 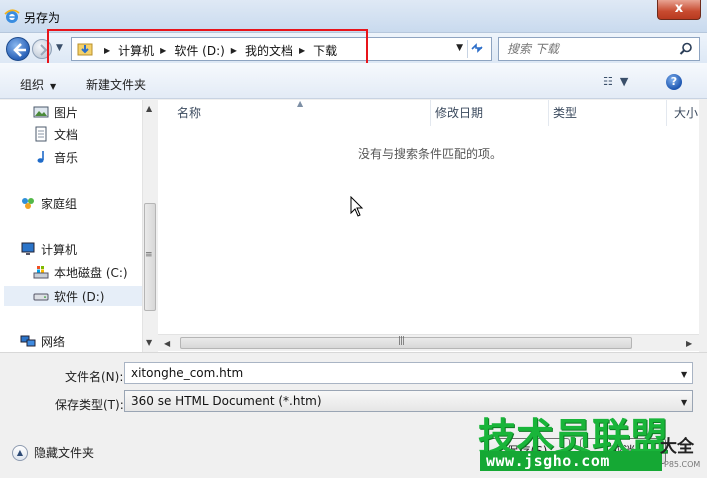 What do you see at coordinates (589, 49) in the screenshot?
I see `search-input` at bounding box center [589, 49].